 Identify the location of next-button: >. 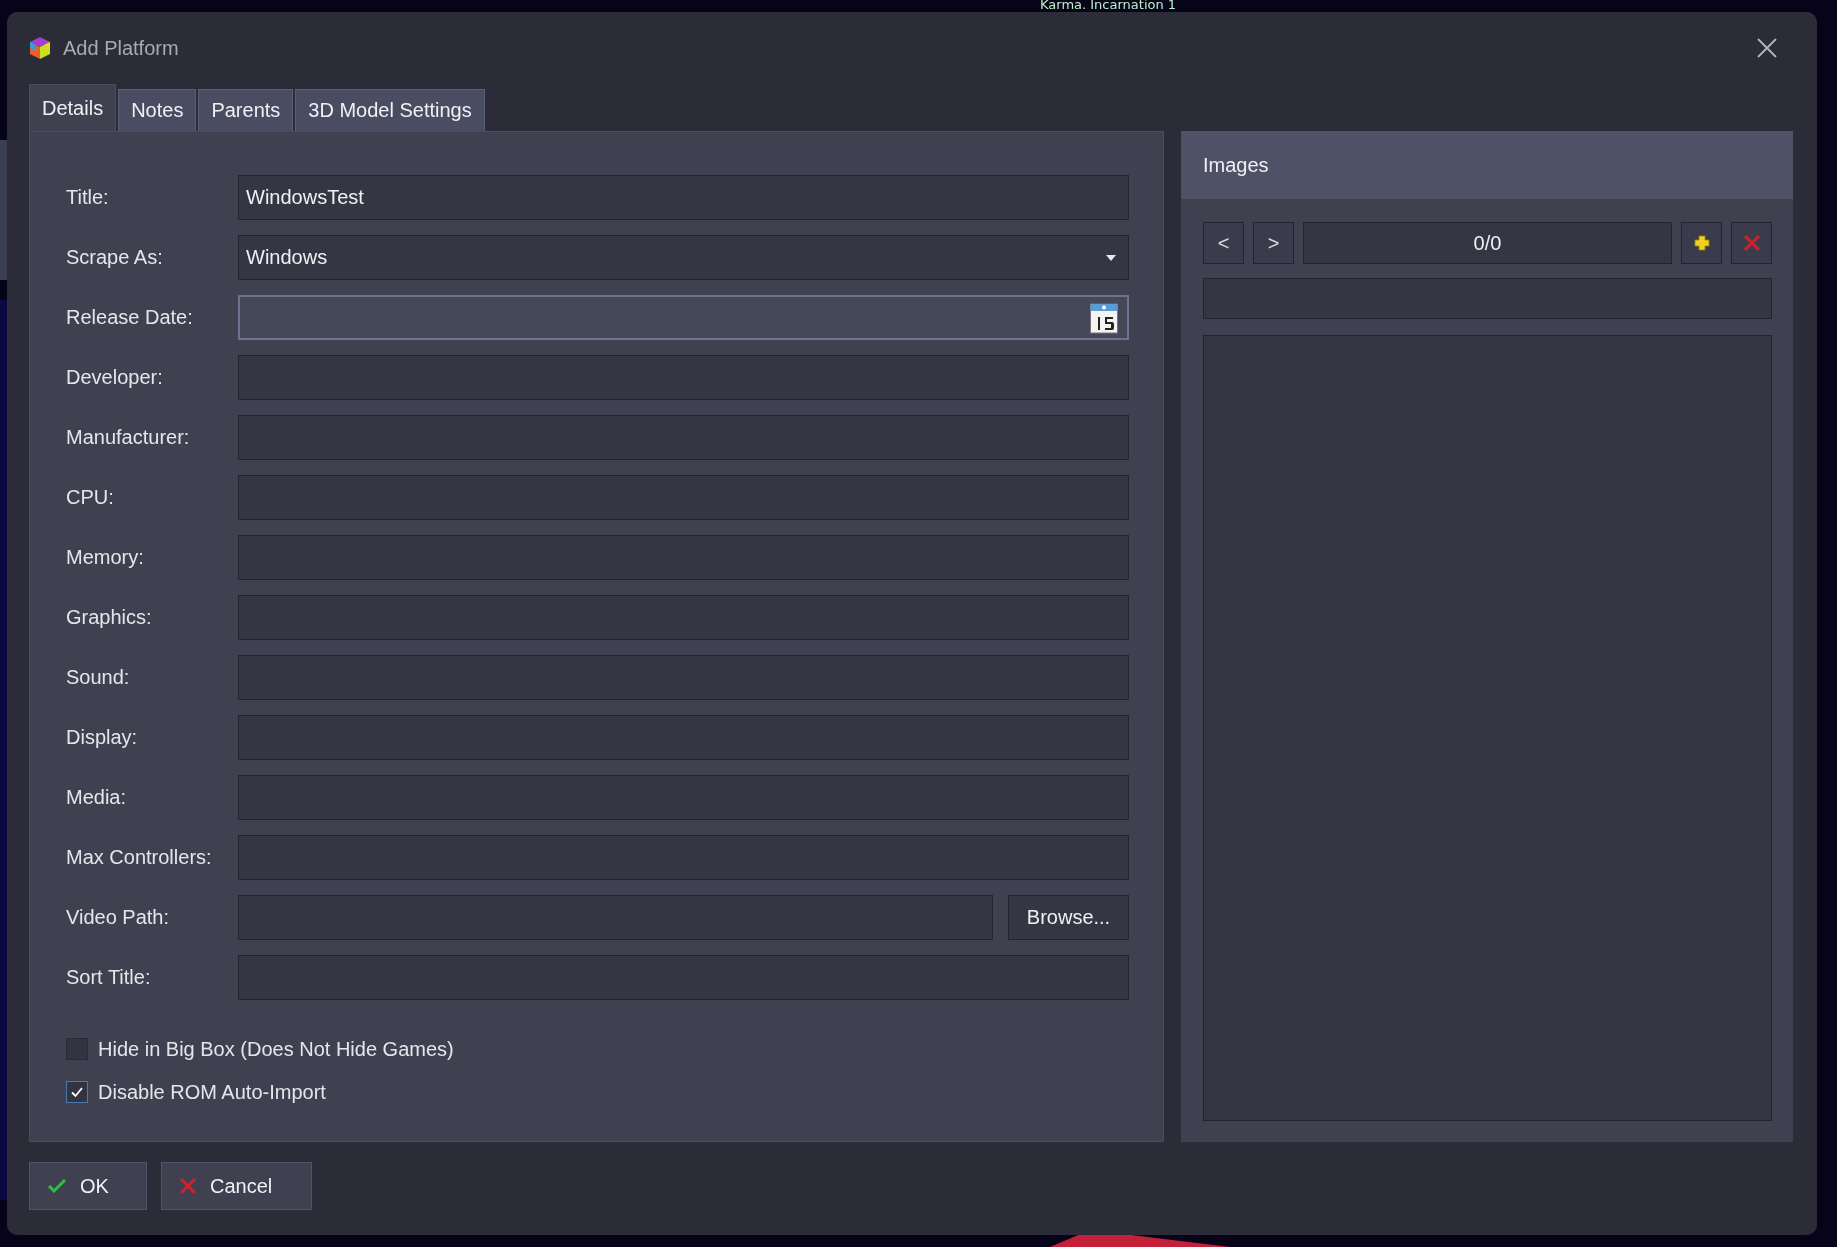
(1273, 243).